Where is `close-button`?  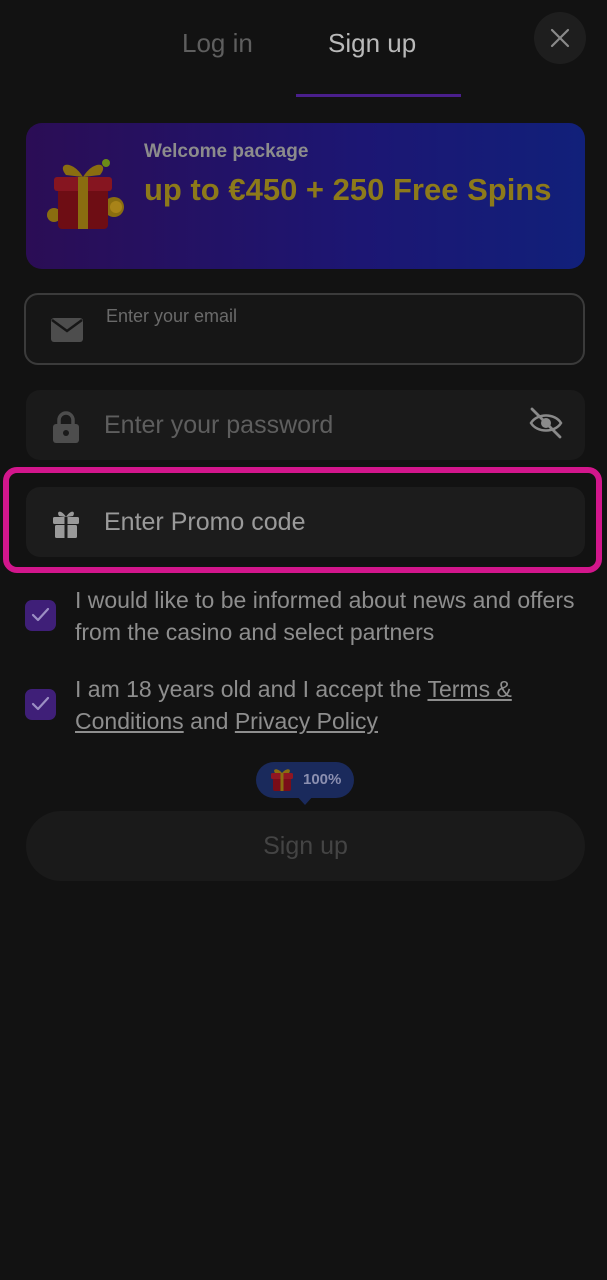
close-button is located at coordinates (560, 38).